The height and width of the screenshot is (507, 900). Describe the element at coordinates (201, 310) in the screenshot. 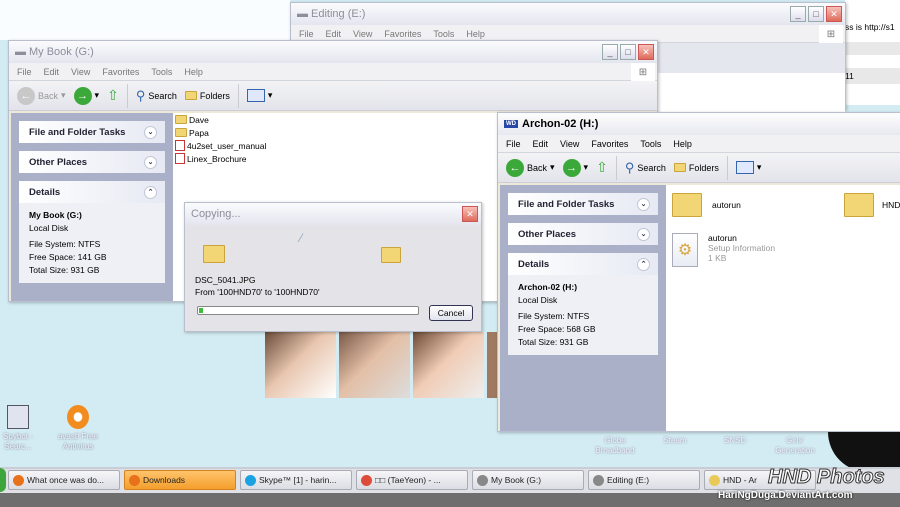

I see `copy-progress-fill` at that location.